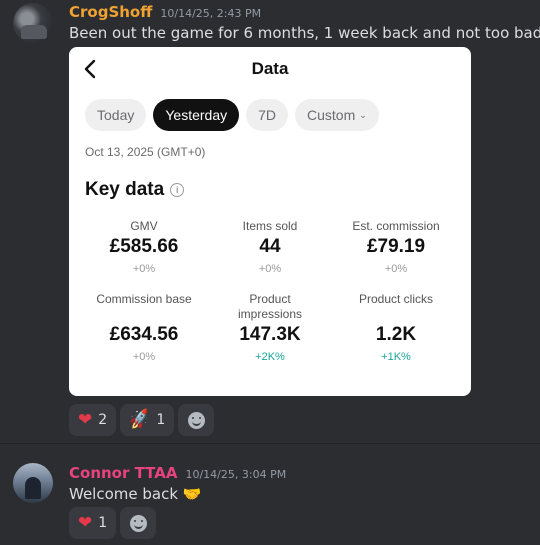 The height and width of the screenshot is (545, 540). Describe the element at coordinates (363, 114) in the screenshot. I see `chevron-down-icon: ⌄` at that location.